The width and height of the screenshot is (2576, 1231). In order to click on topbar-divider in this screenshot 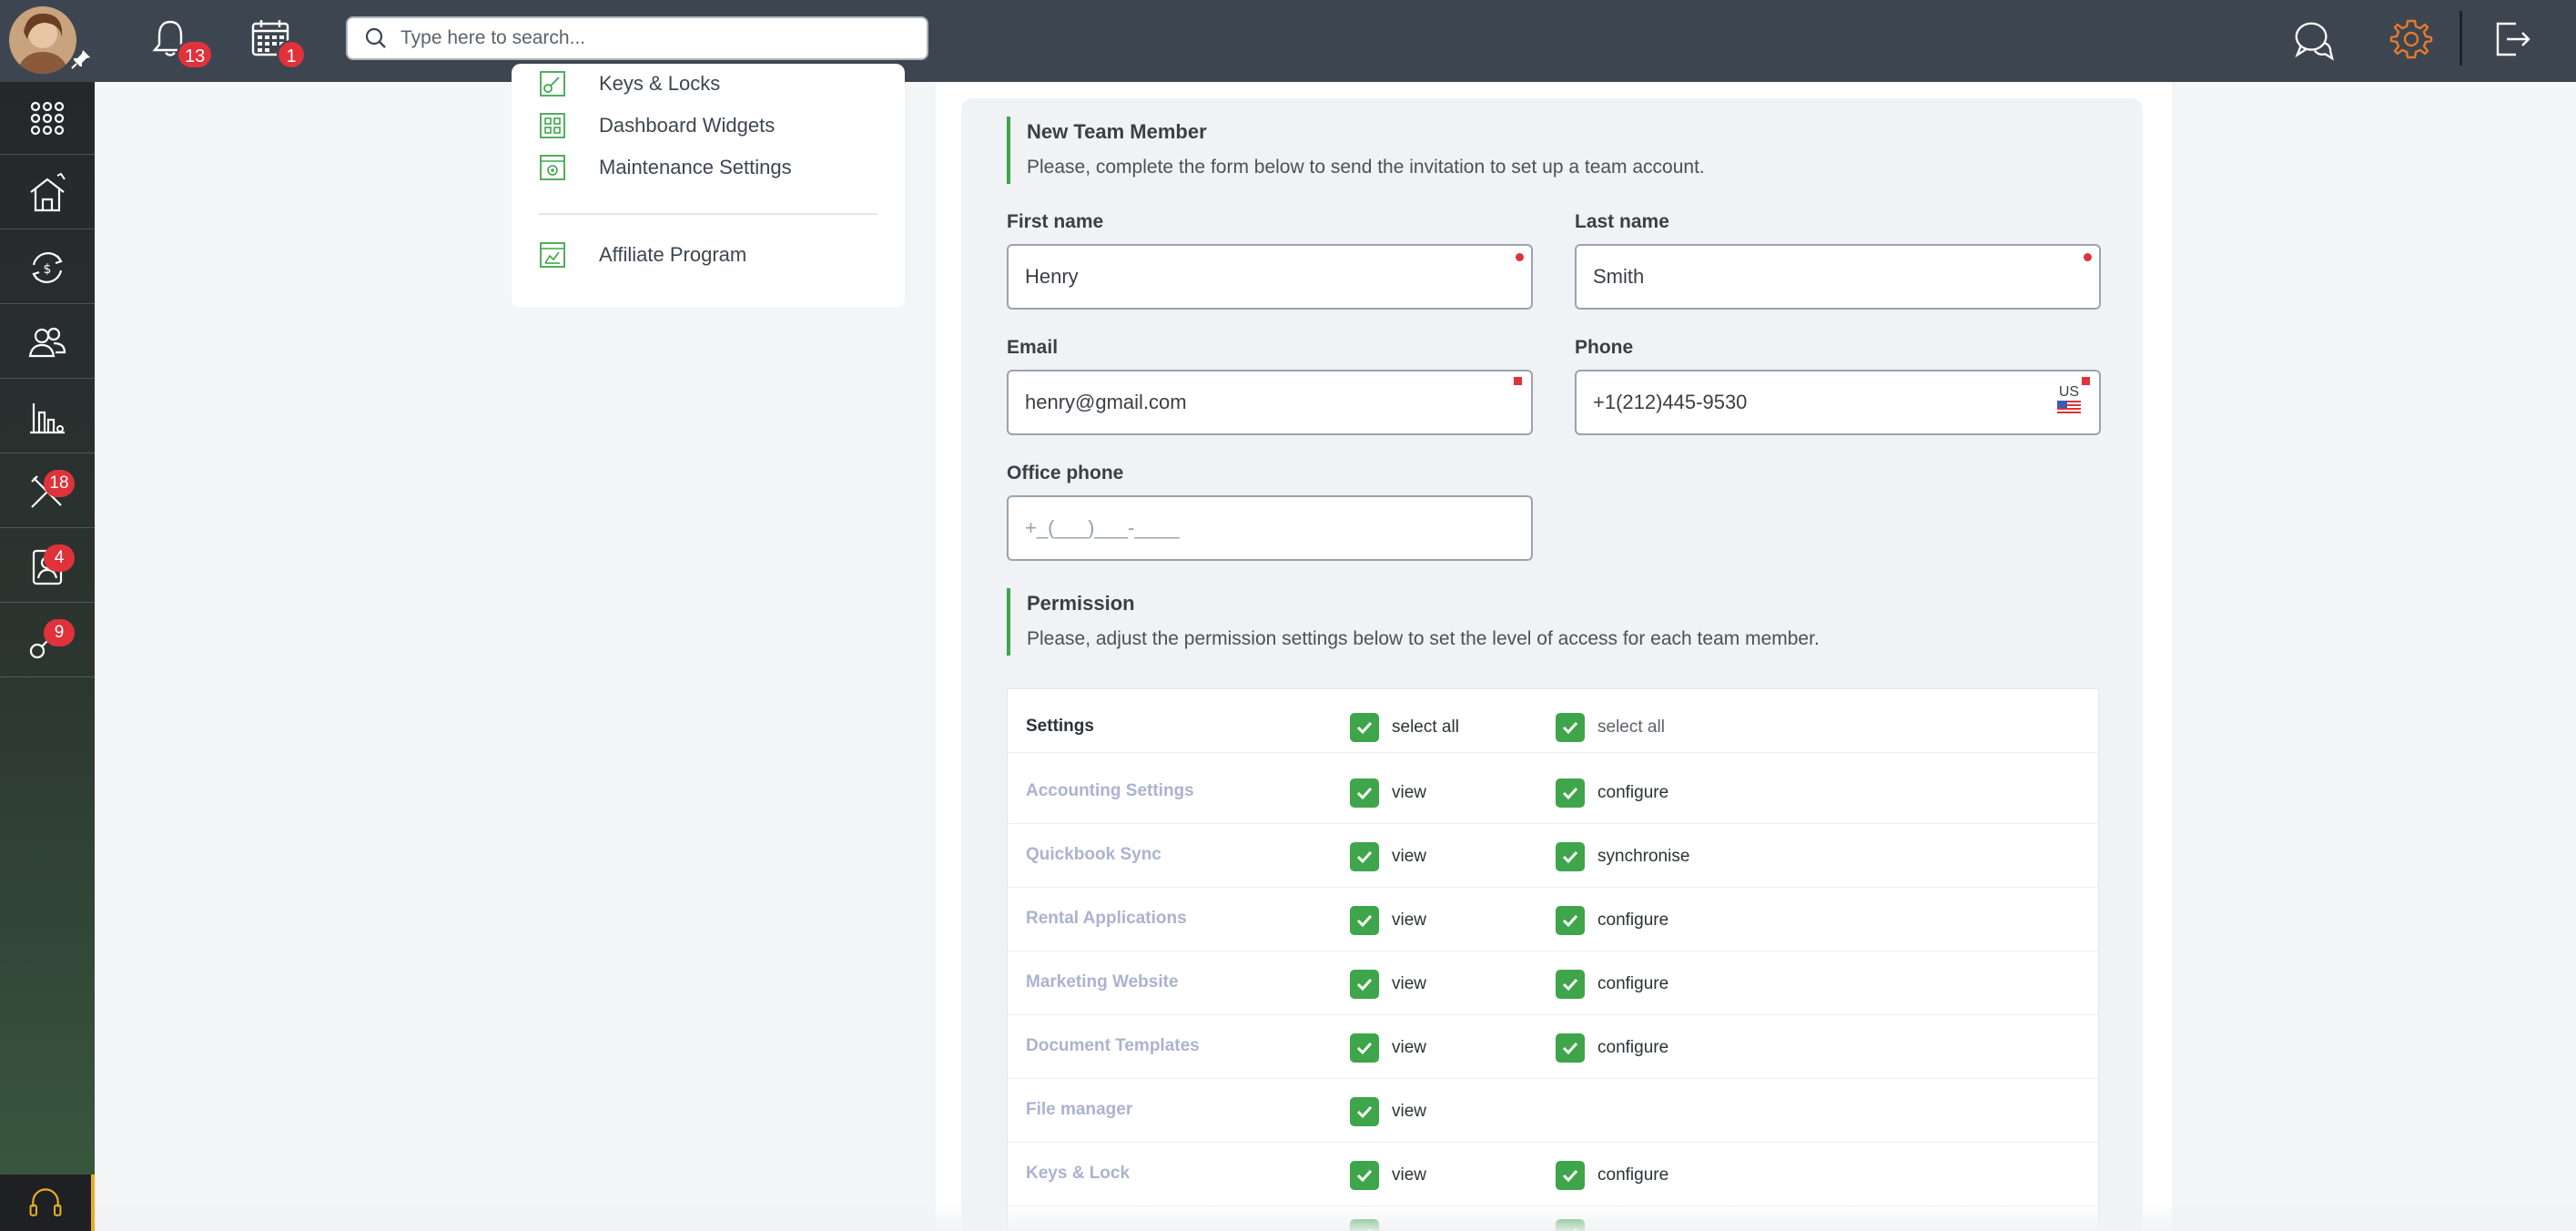, I will do `click(2460, 38)`.